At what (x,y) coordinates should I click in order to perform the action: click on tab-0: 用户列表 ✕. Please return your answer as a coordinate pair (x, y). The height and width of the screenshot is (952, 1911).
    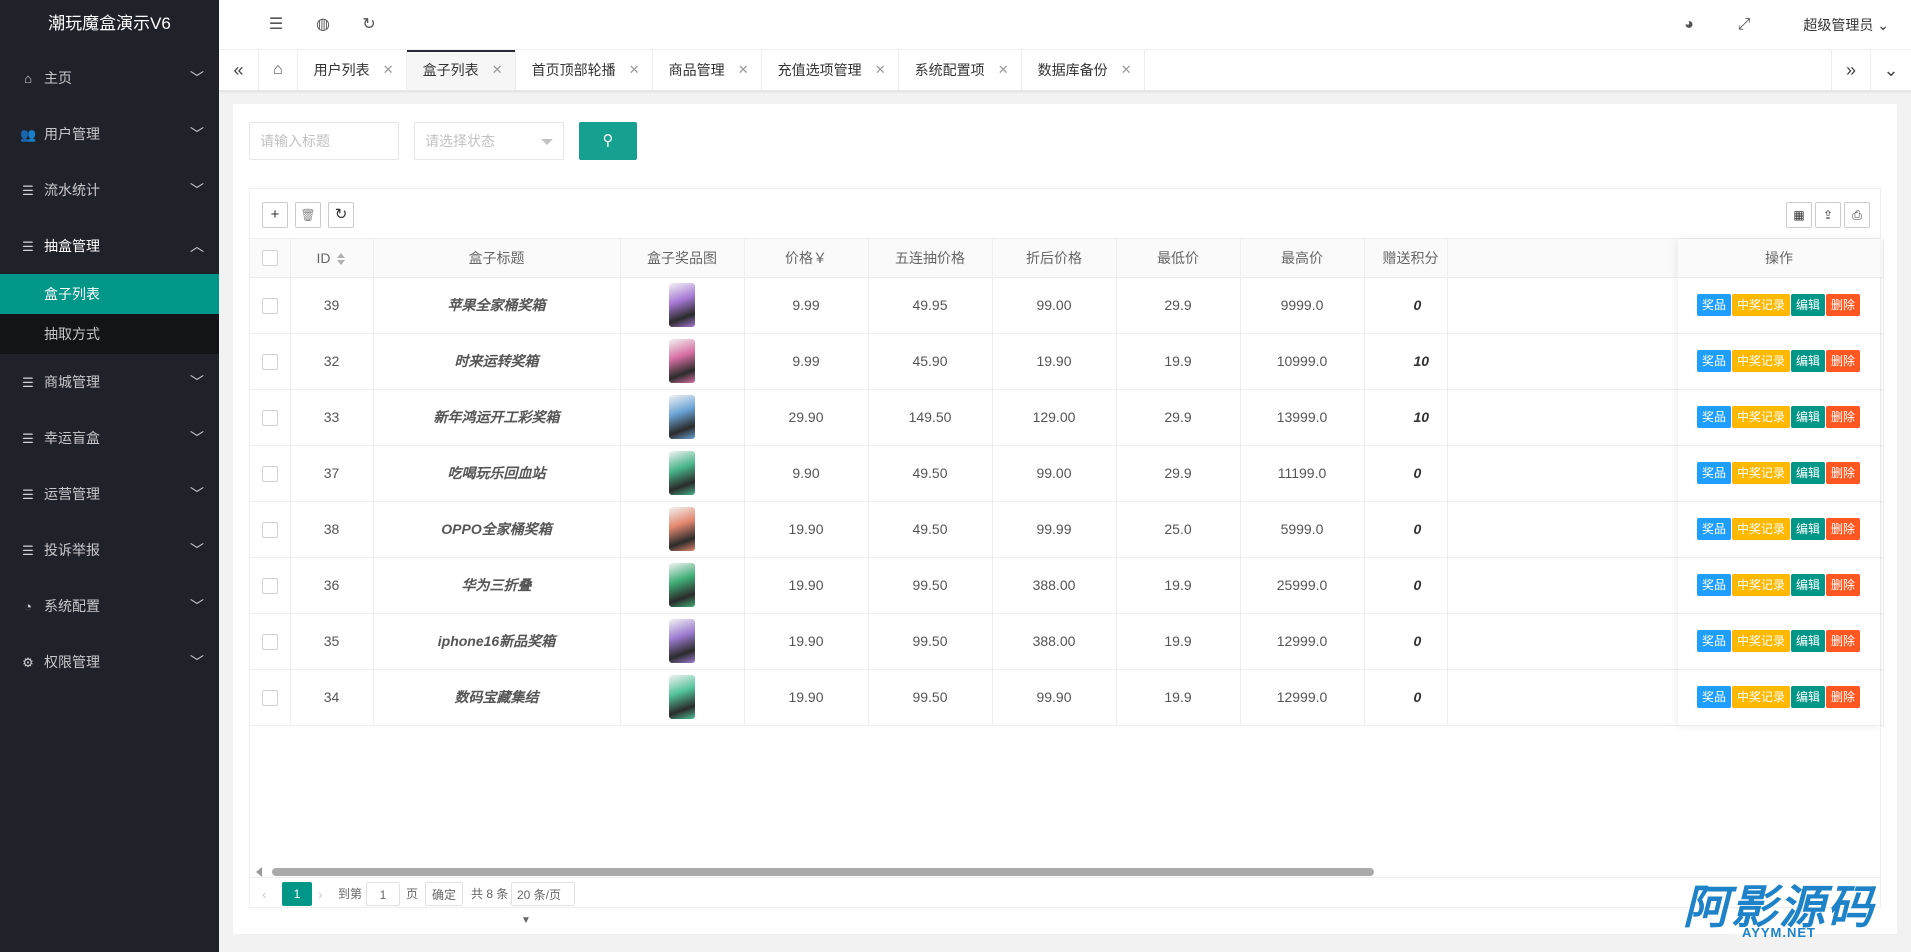
    Looking at the image, I should click on (352, 70).